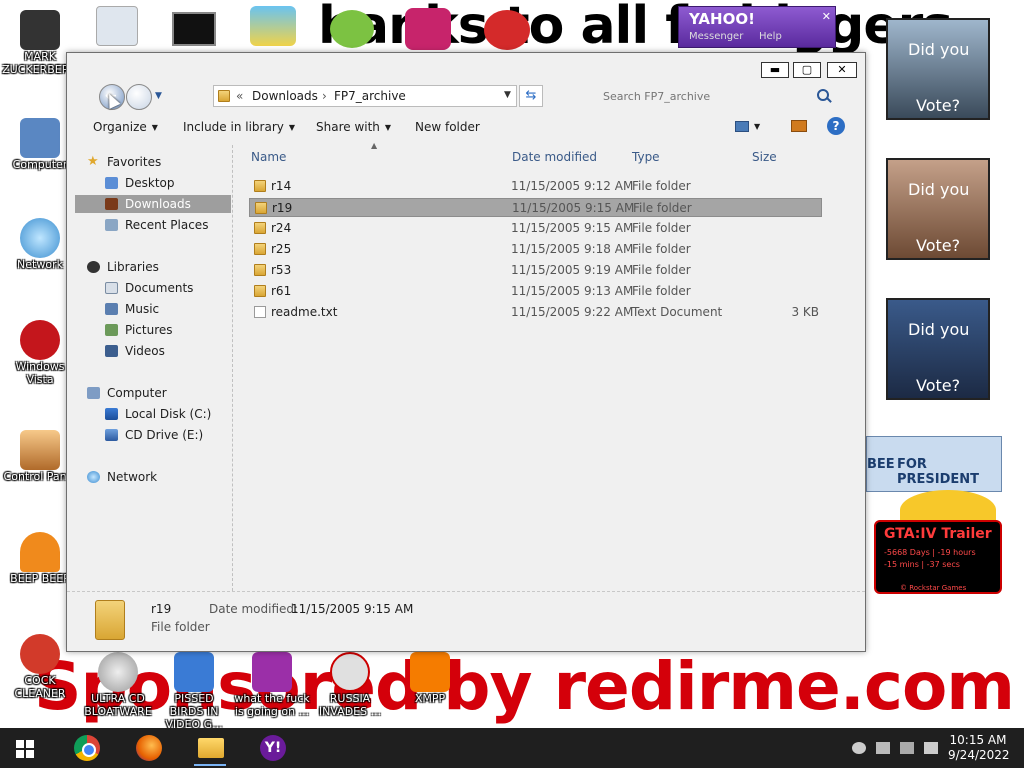 This screenshot has width=1024, height=768. I want to click on nav-label: Local Disk (C:), so click(168, 414).